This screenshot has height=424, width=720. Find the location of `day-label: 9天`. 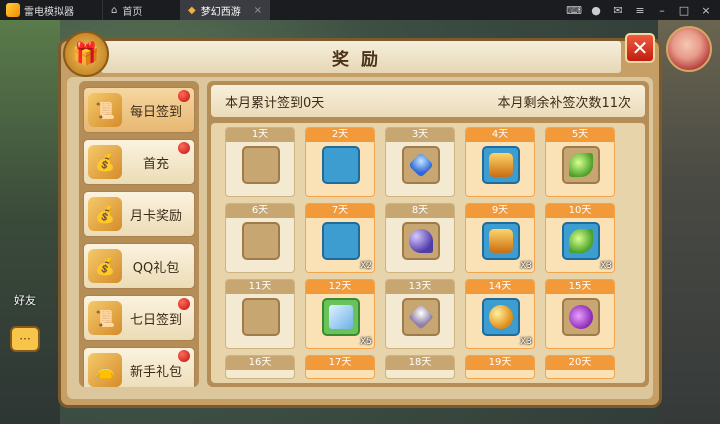

day-label: 9天 is located at coordinates (500, 211).